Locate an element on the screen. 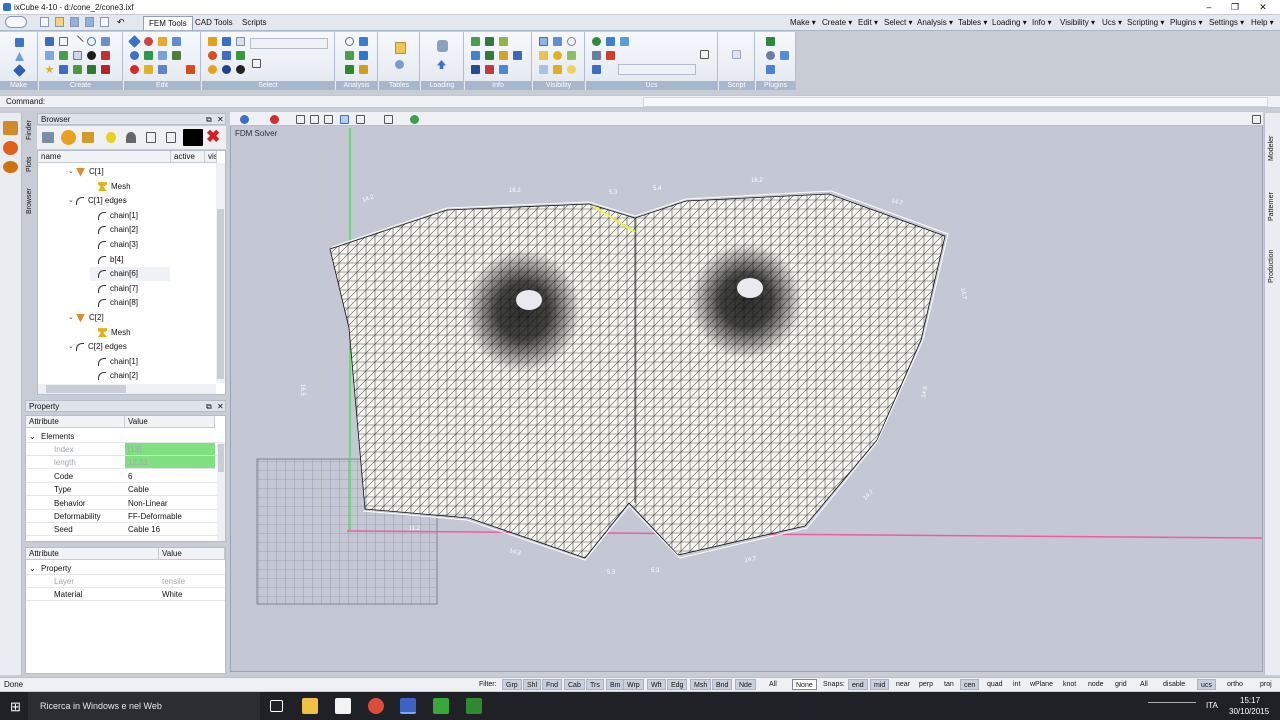 This screenshot has width=1280, height=720. info-node-icon is located at coordinates (489, 55).